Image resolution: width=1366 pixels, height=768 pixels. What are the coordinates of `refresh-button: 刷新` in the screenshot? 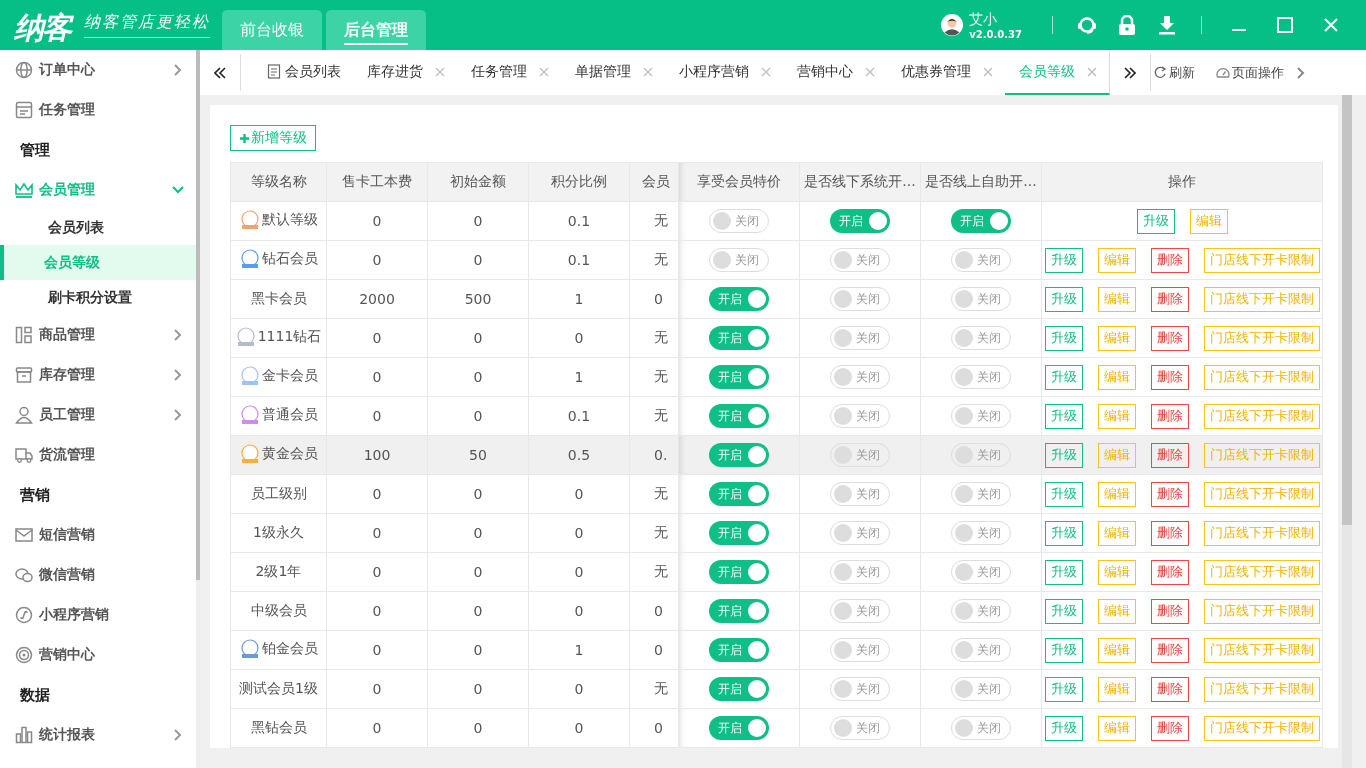 It's located at (1178, 72).